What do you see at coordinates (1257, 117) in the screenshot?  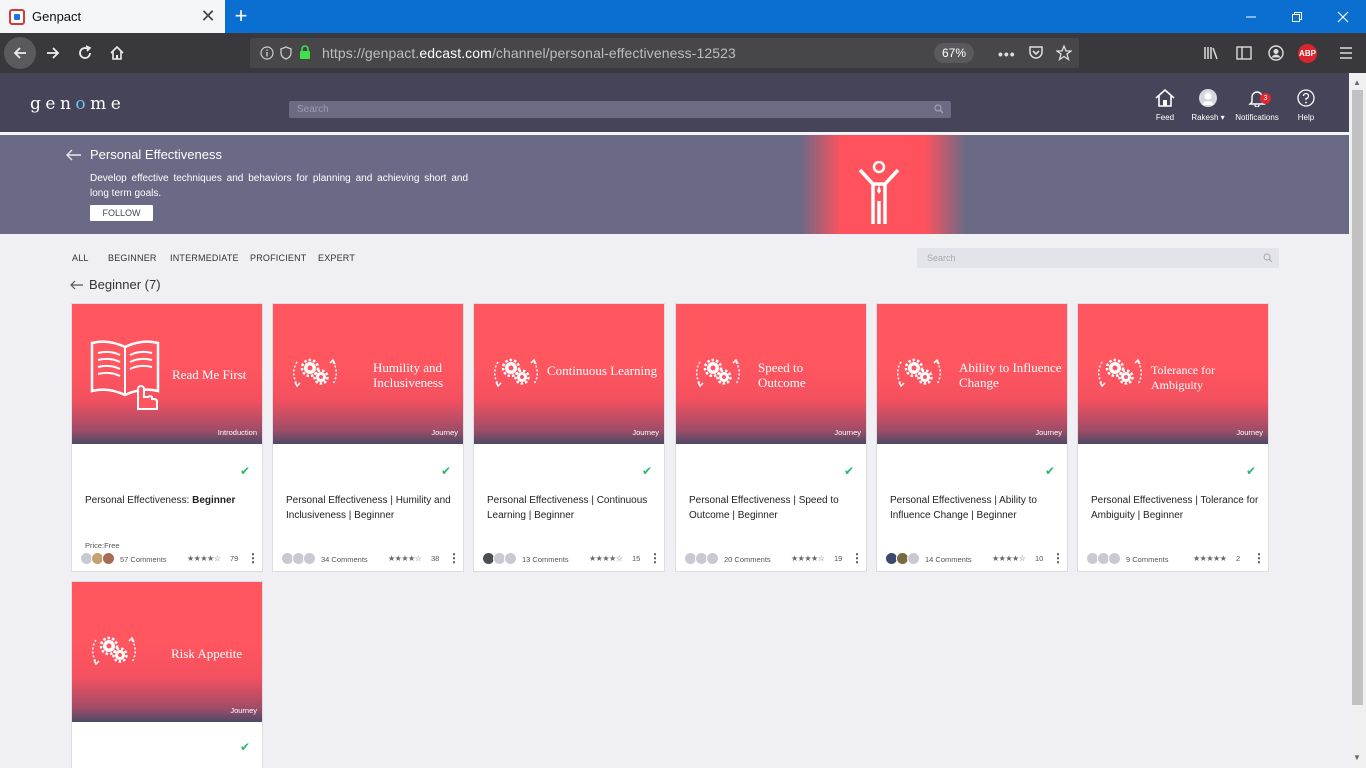 I see `nav-label: Notifications` at bounding box center [1257, 117].